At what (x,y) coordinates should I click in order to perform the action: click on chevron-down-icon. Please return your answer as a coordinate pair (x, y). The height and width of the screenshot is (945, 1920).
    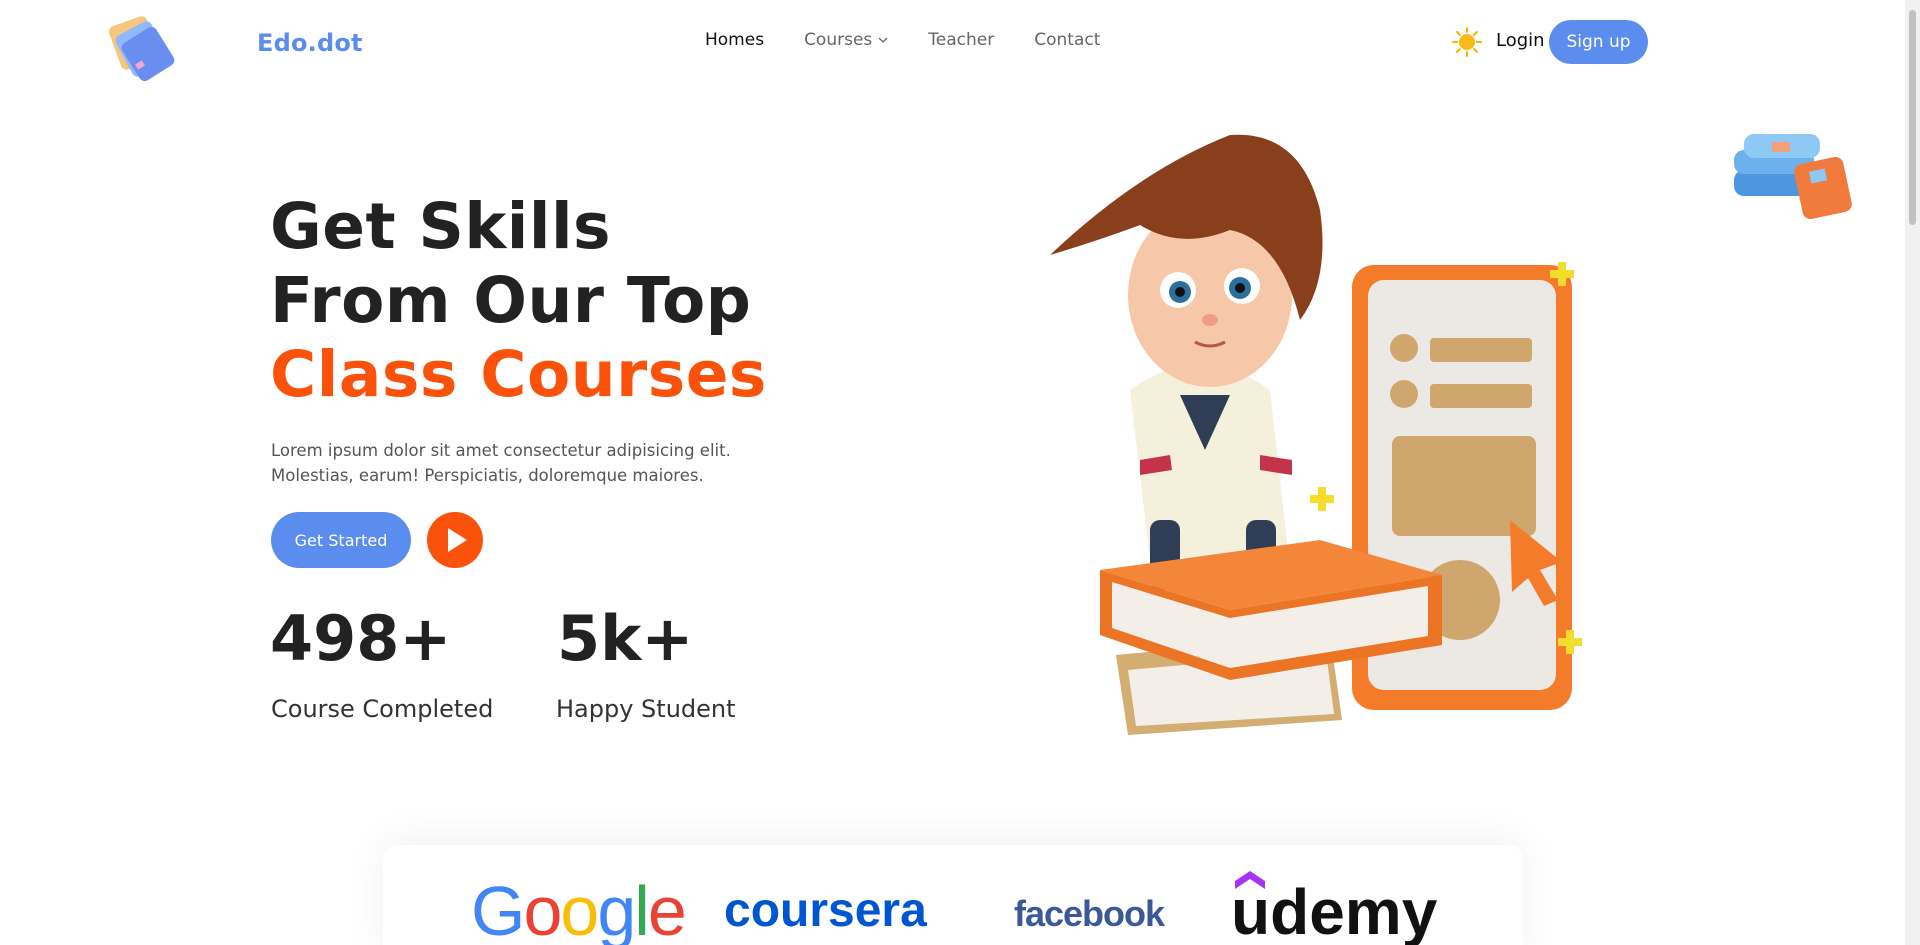
    Looking at the image, I should click on (883, 40).